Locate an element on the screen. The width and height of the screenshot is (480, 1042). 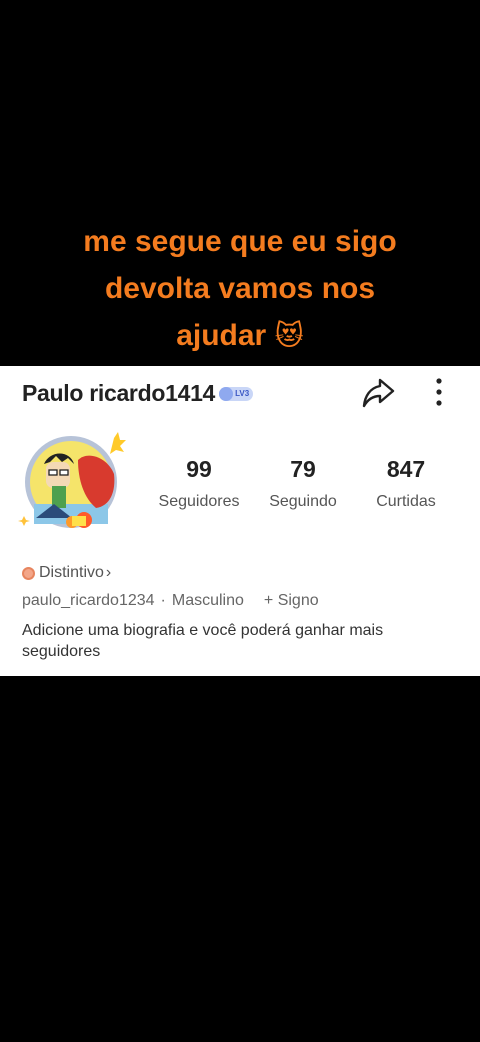
badge-label: Distintivo is located at coordinates (71, 572).